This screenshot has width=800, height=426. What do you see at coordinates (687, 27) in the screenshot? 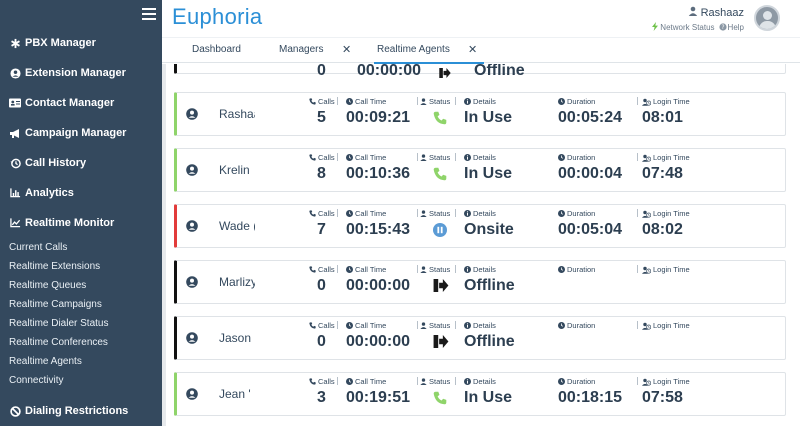
I see `network-status-link: Network Status` at bounding box center [687, 27].